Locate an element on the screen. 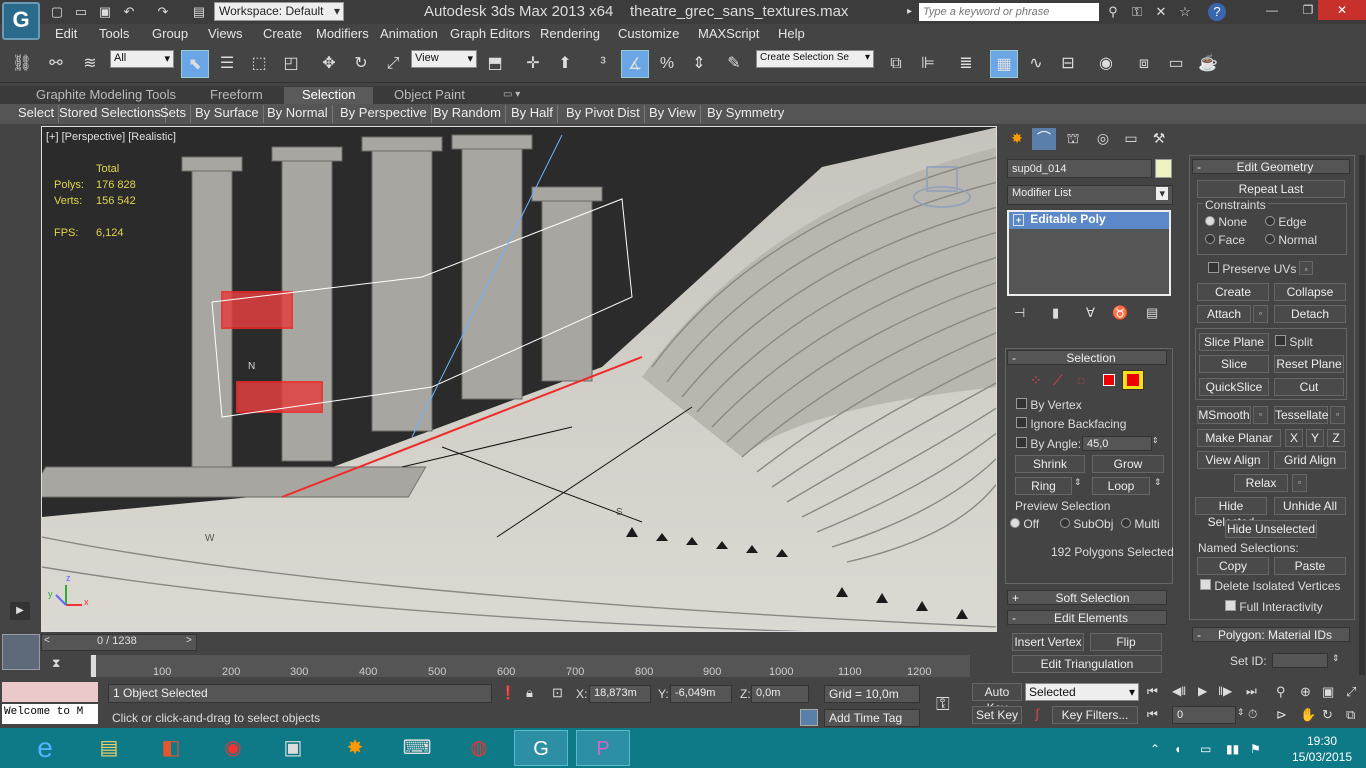 Image resolution: width=1366 pixels, height=768 pixels. internet-explorer-icon: e is located at coordinates (45, 748).